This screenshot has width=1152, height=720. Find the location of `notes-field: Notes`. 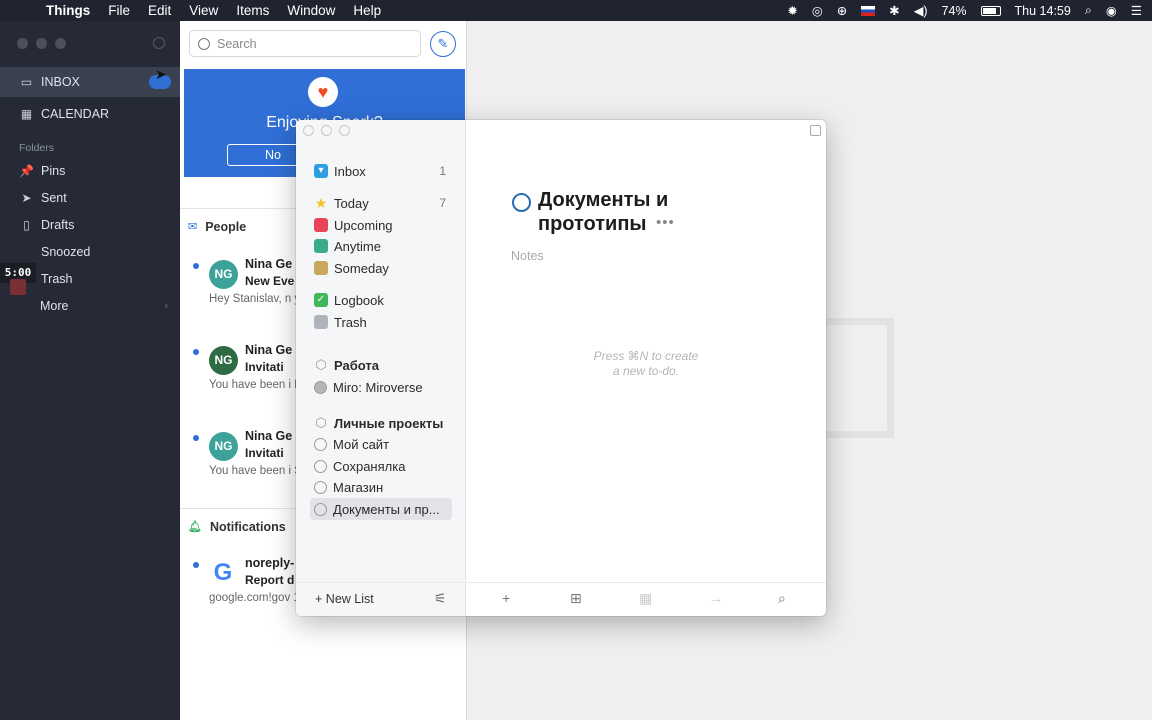

notes-field: Notes is located at coordinates (527, 256).